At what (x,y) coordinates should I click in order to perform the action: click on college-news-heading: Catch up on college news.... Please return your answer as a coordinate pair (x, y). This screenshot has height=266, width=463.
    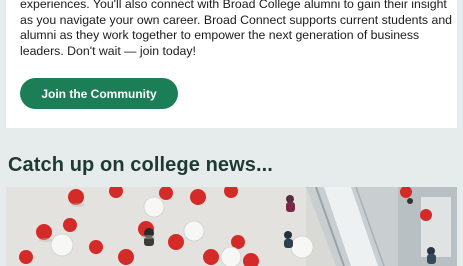
    Looking at the image, I should click on (140, 165).